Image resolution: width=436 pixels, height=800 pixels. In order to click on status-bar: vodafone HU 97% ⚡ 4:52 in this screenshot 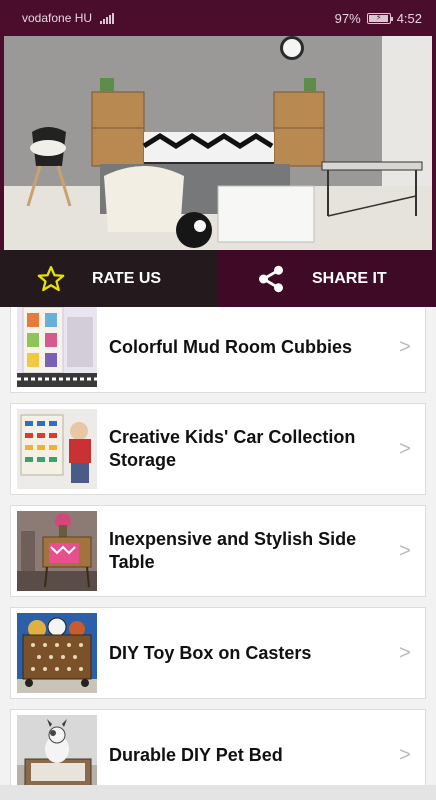, I will do `click(218, 18)`.